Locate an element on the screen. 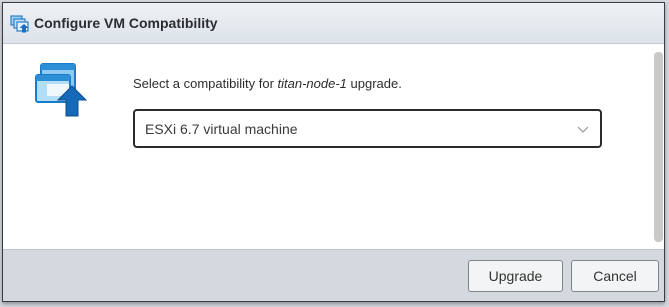 Image resolution: width=669 pixels, height=307 pixels. dialog-scrollbar is located at coordinates (658, 146).